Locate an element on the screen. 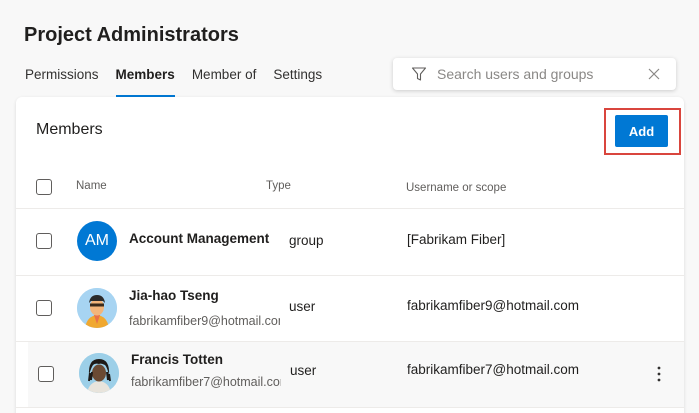  member-name: Account Management is located at coordinates (199, 238).